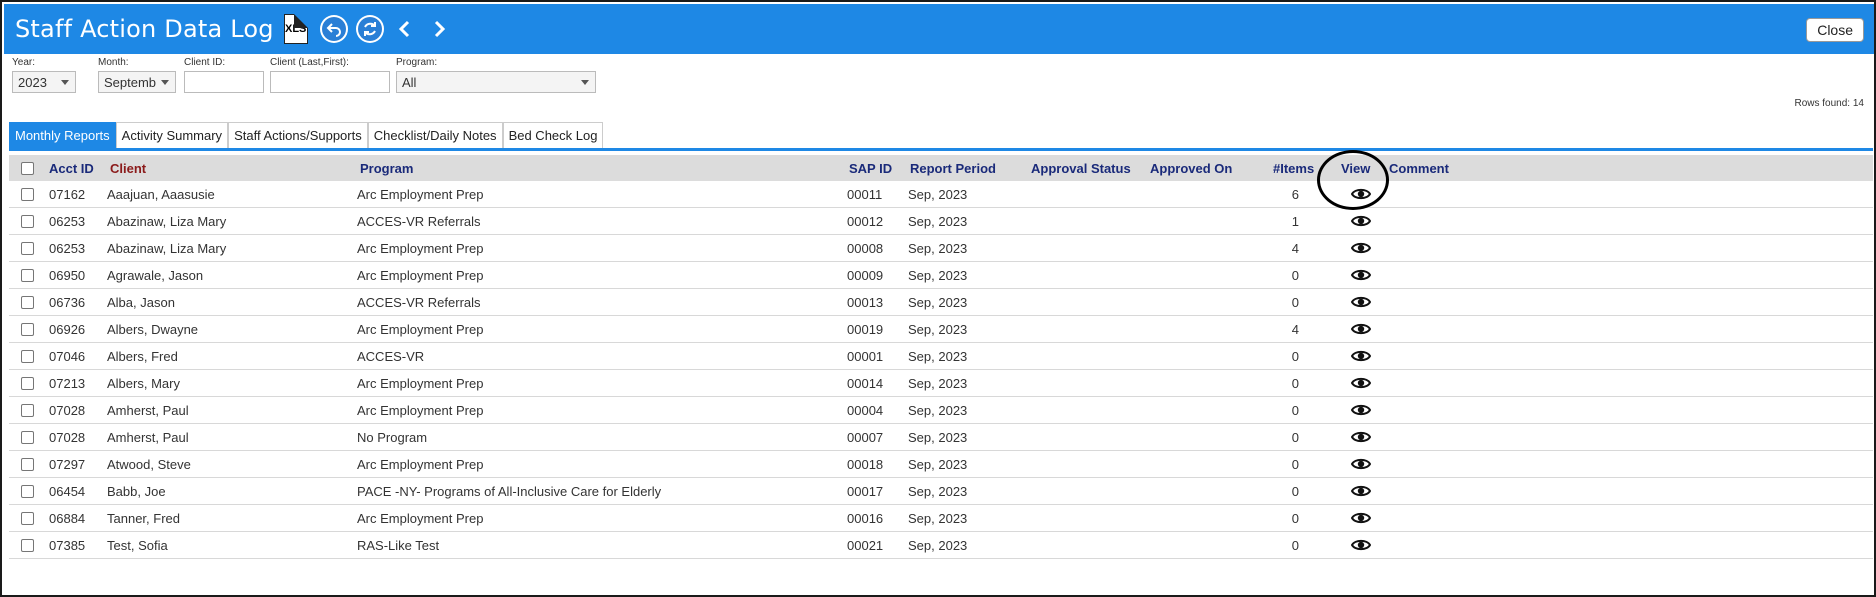  Describe the element at coordinates (62, 135) in the screenshot. I see `tab-monthly-reports: Monthly Reports` at that location.